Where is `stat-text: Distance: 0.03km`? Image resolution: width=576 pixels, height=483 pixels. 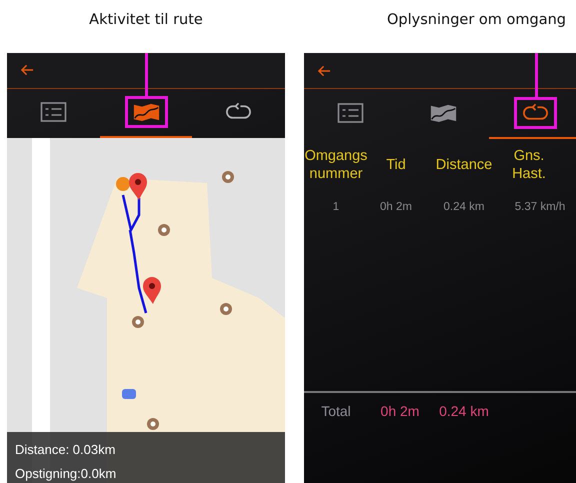
stat-text: Distance: 0.03km is located at coordinates (65, 450).